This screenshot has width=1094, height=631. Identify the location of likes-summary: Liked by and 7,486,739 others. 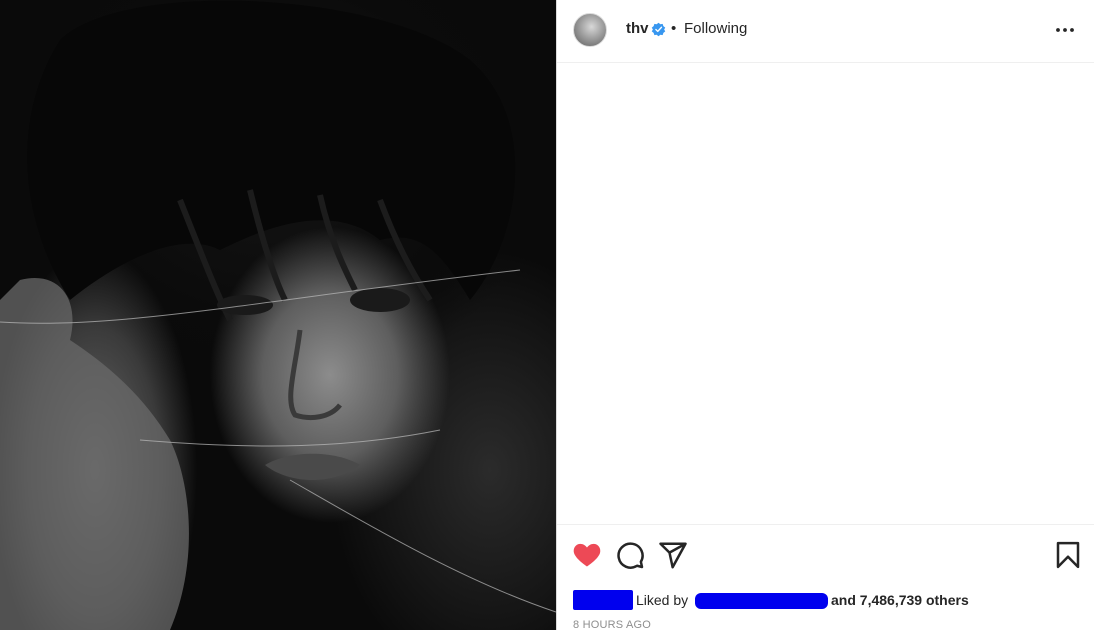
(823, 600).